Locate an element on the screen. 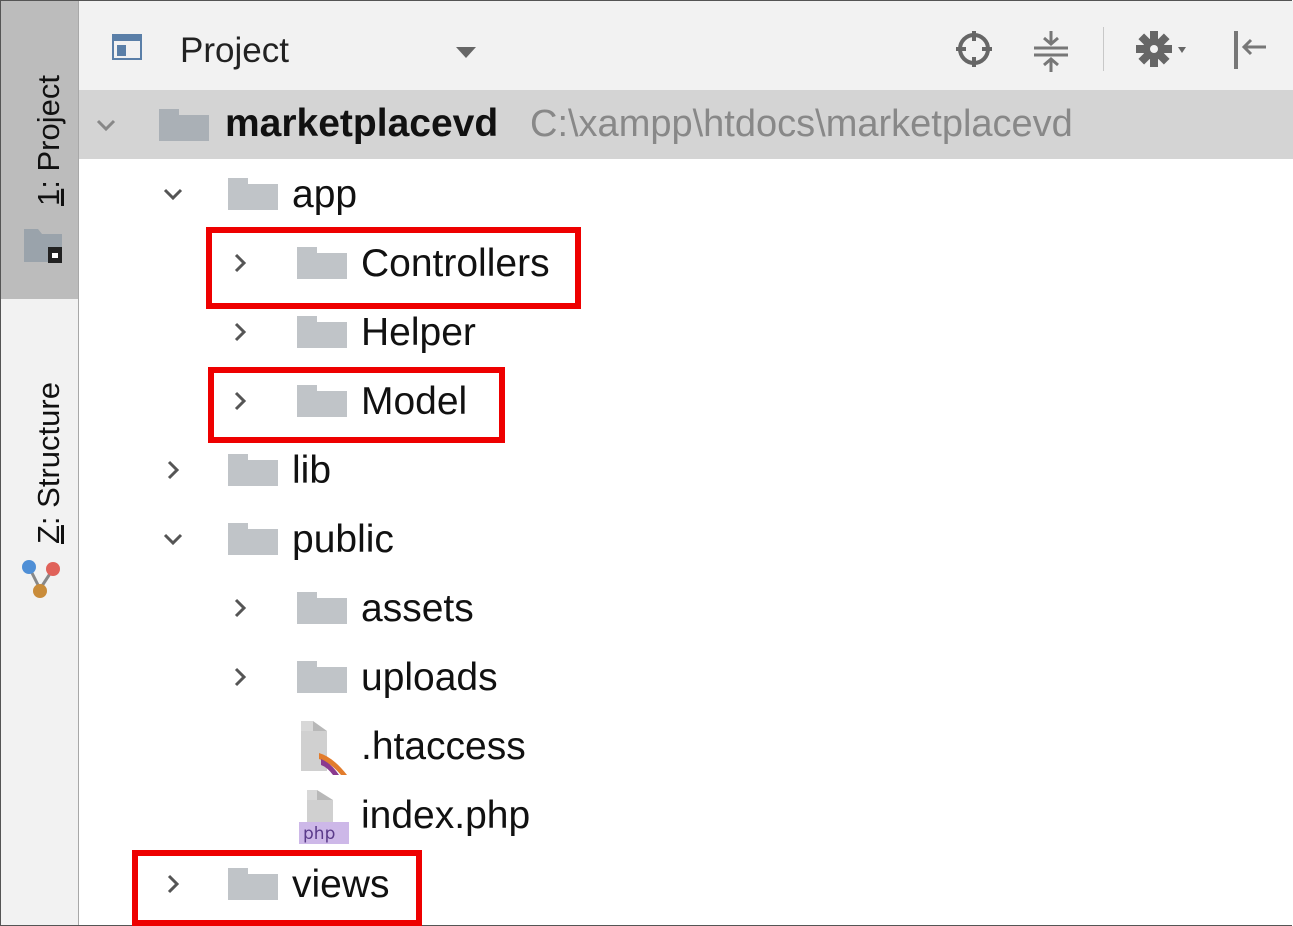  toolbar-separator is located at coordinates (1103, 49).